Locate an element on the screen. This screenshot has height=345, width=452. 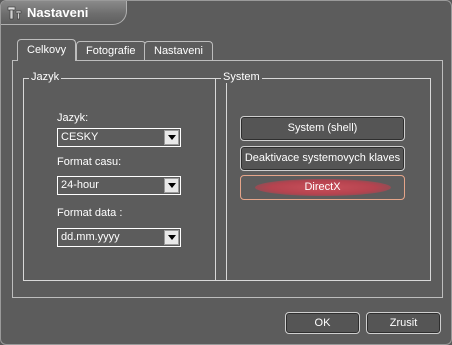
settings-tool-icon is located at coordinates (15, 13).